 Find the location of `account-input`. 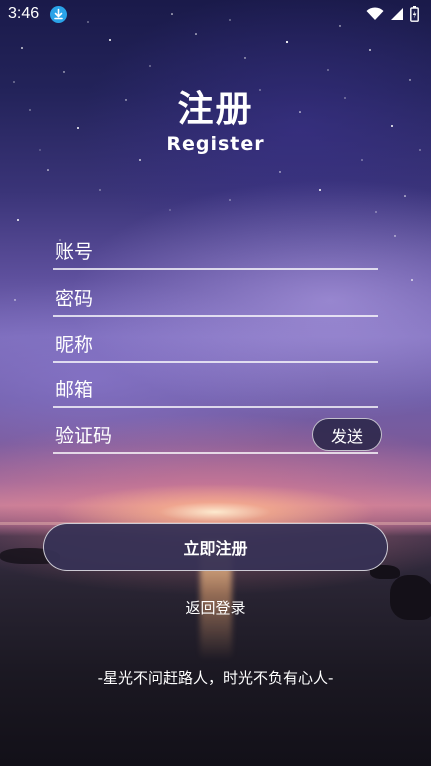

account-input is located at coordinates (180, 252).